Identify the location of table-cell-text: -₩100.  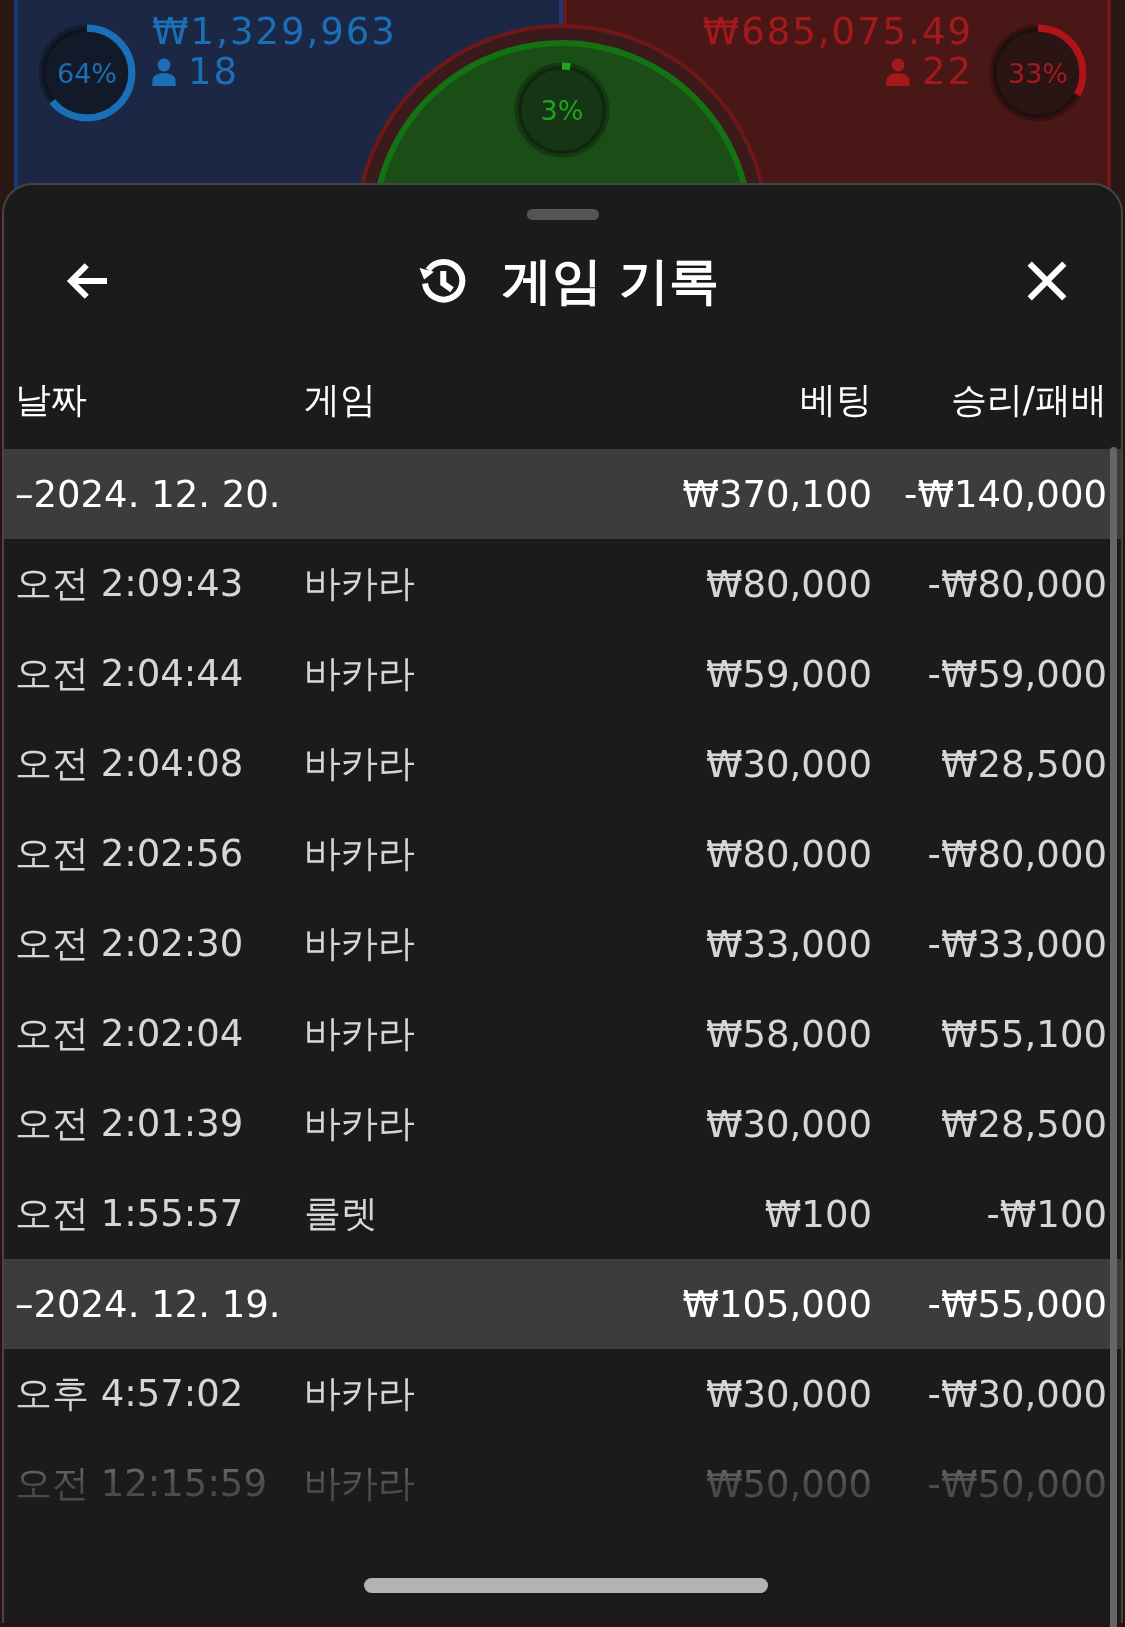
(1046, 1214).